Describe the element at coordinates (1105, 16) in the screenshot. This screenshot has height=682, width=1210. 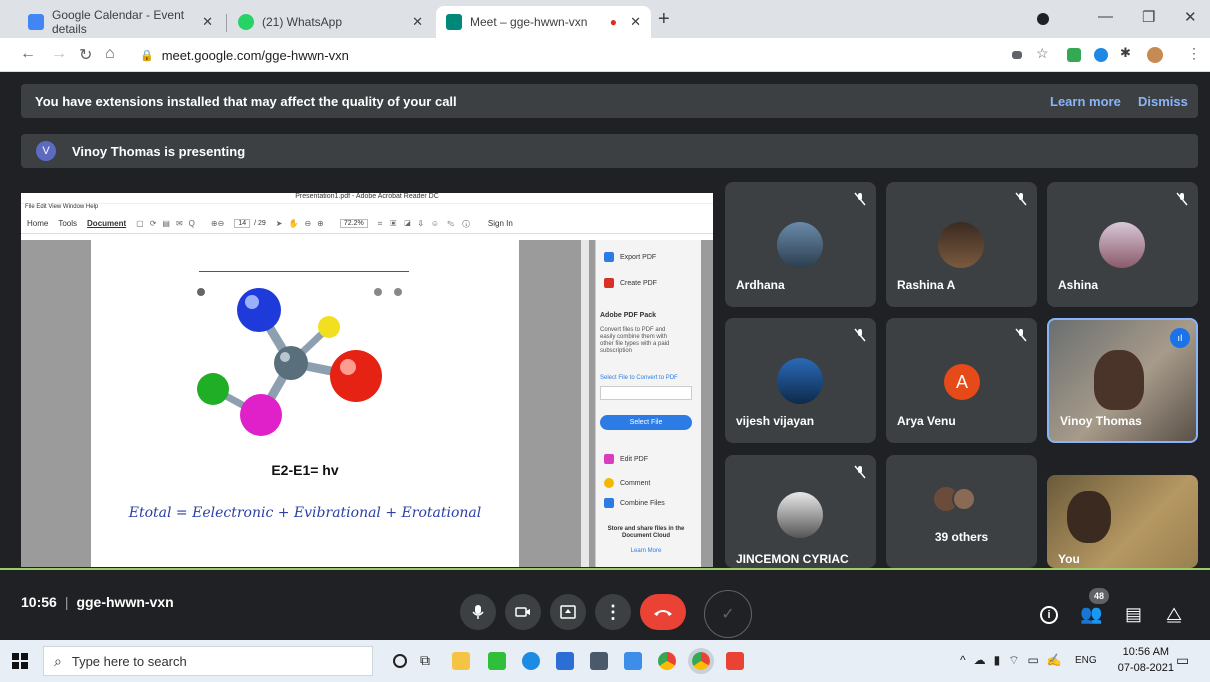
I see `minimize-button: —` at that location.